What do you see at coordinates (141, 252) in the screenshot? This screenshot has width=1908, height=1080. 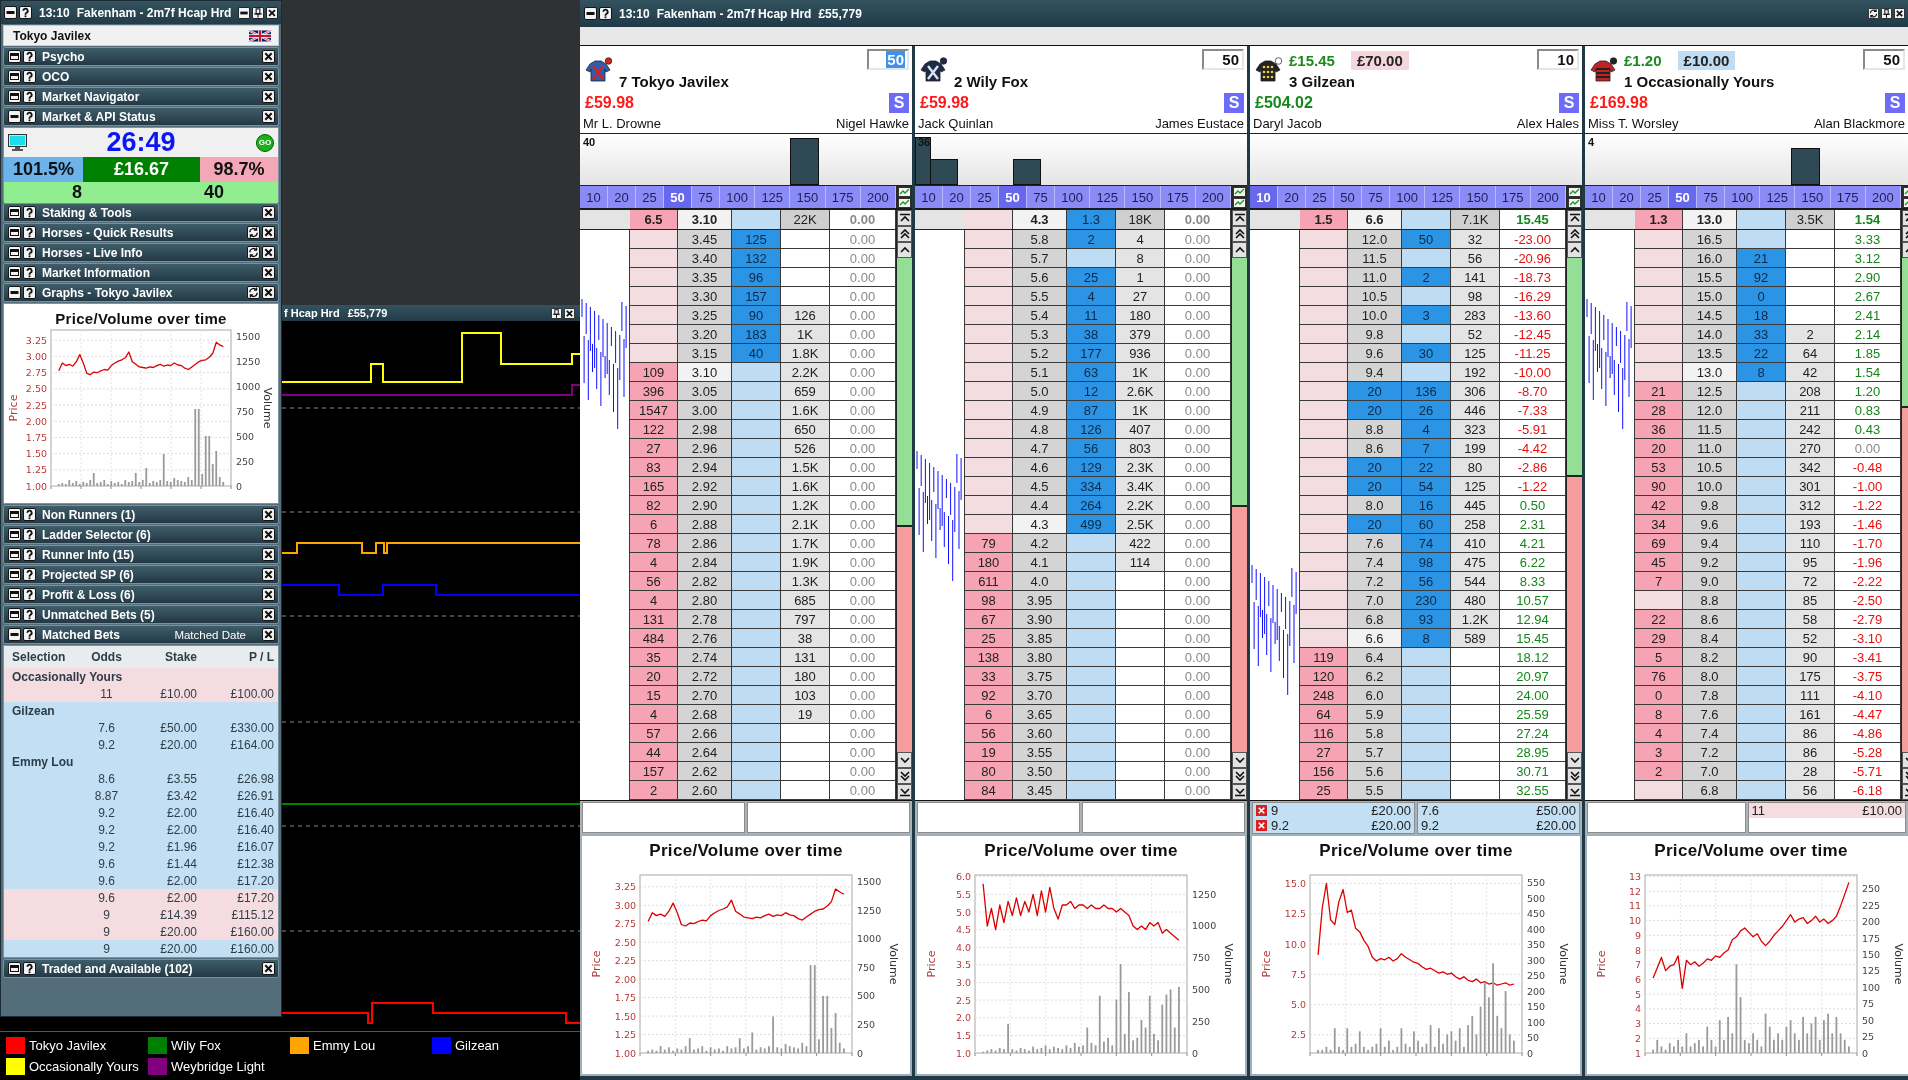 I see `section-header: Horses - Live Info` at bounding box center [141, 252].